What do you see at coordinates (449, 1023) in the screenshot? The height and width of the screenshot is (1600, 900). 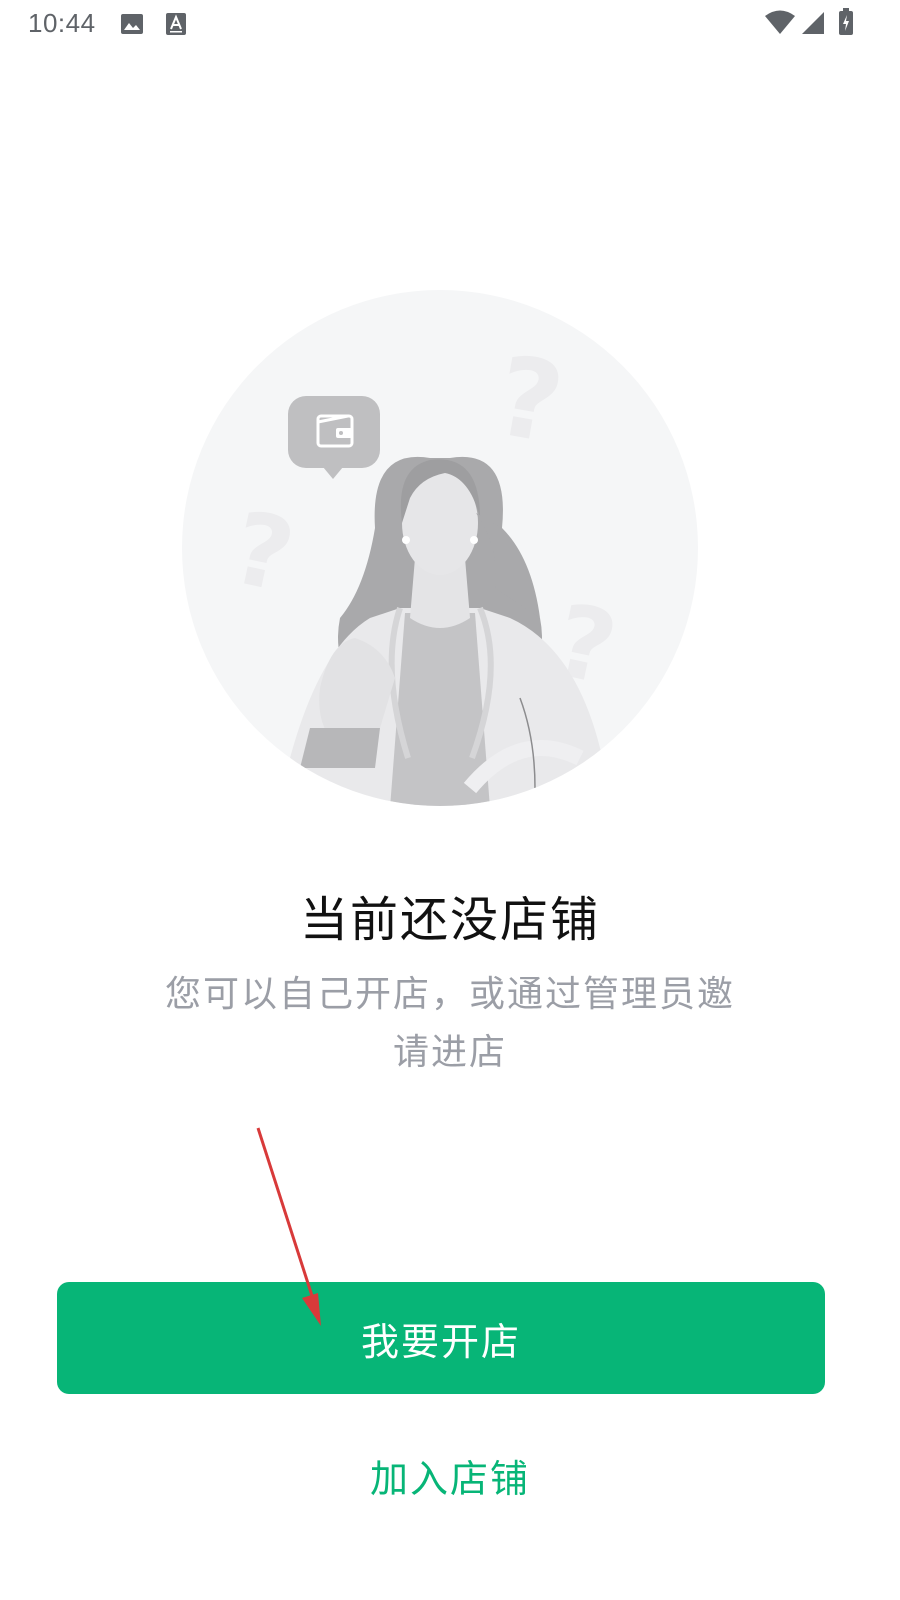 I see `empty-state-description: 您可以自己开店，或通过管理员邀请进店` at bounding box center [449, 1023].